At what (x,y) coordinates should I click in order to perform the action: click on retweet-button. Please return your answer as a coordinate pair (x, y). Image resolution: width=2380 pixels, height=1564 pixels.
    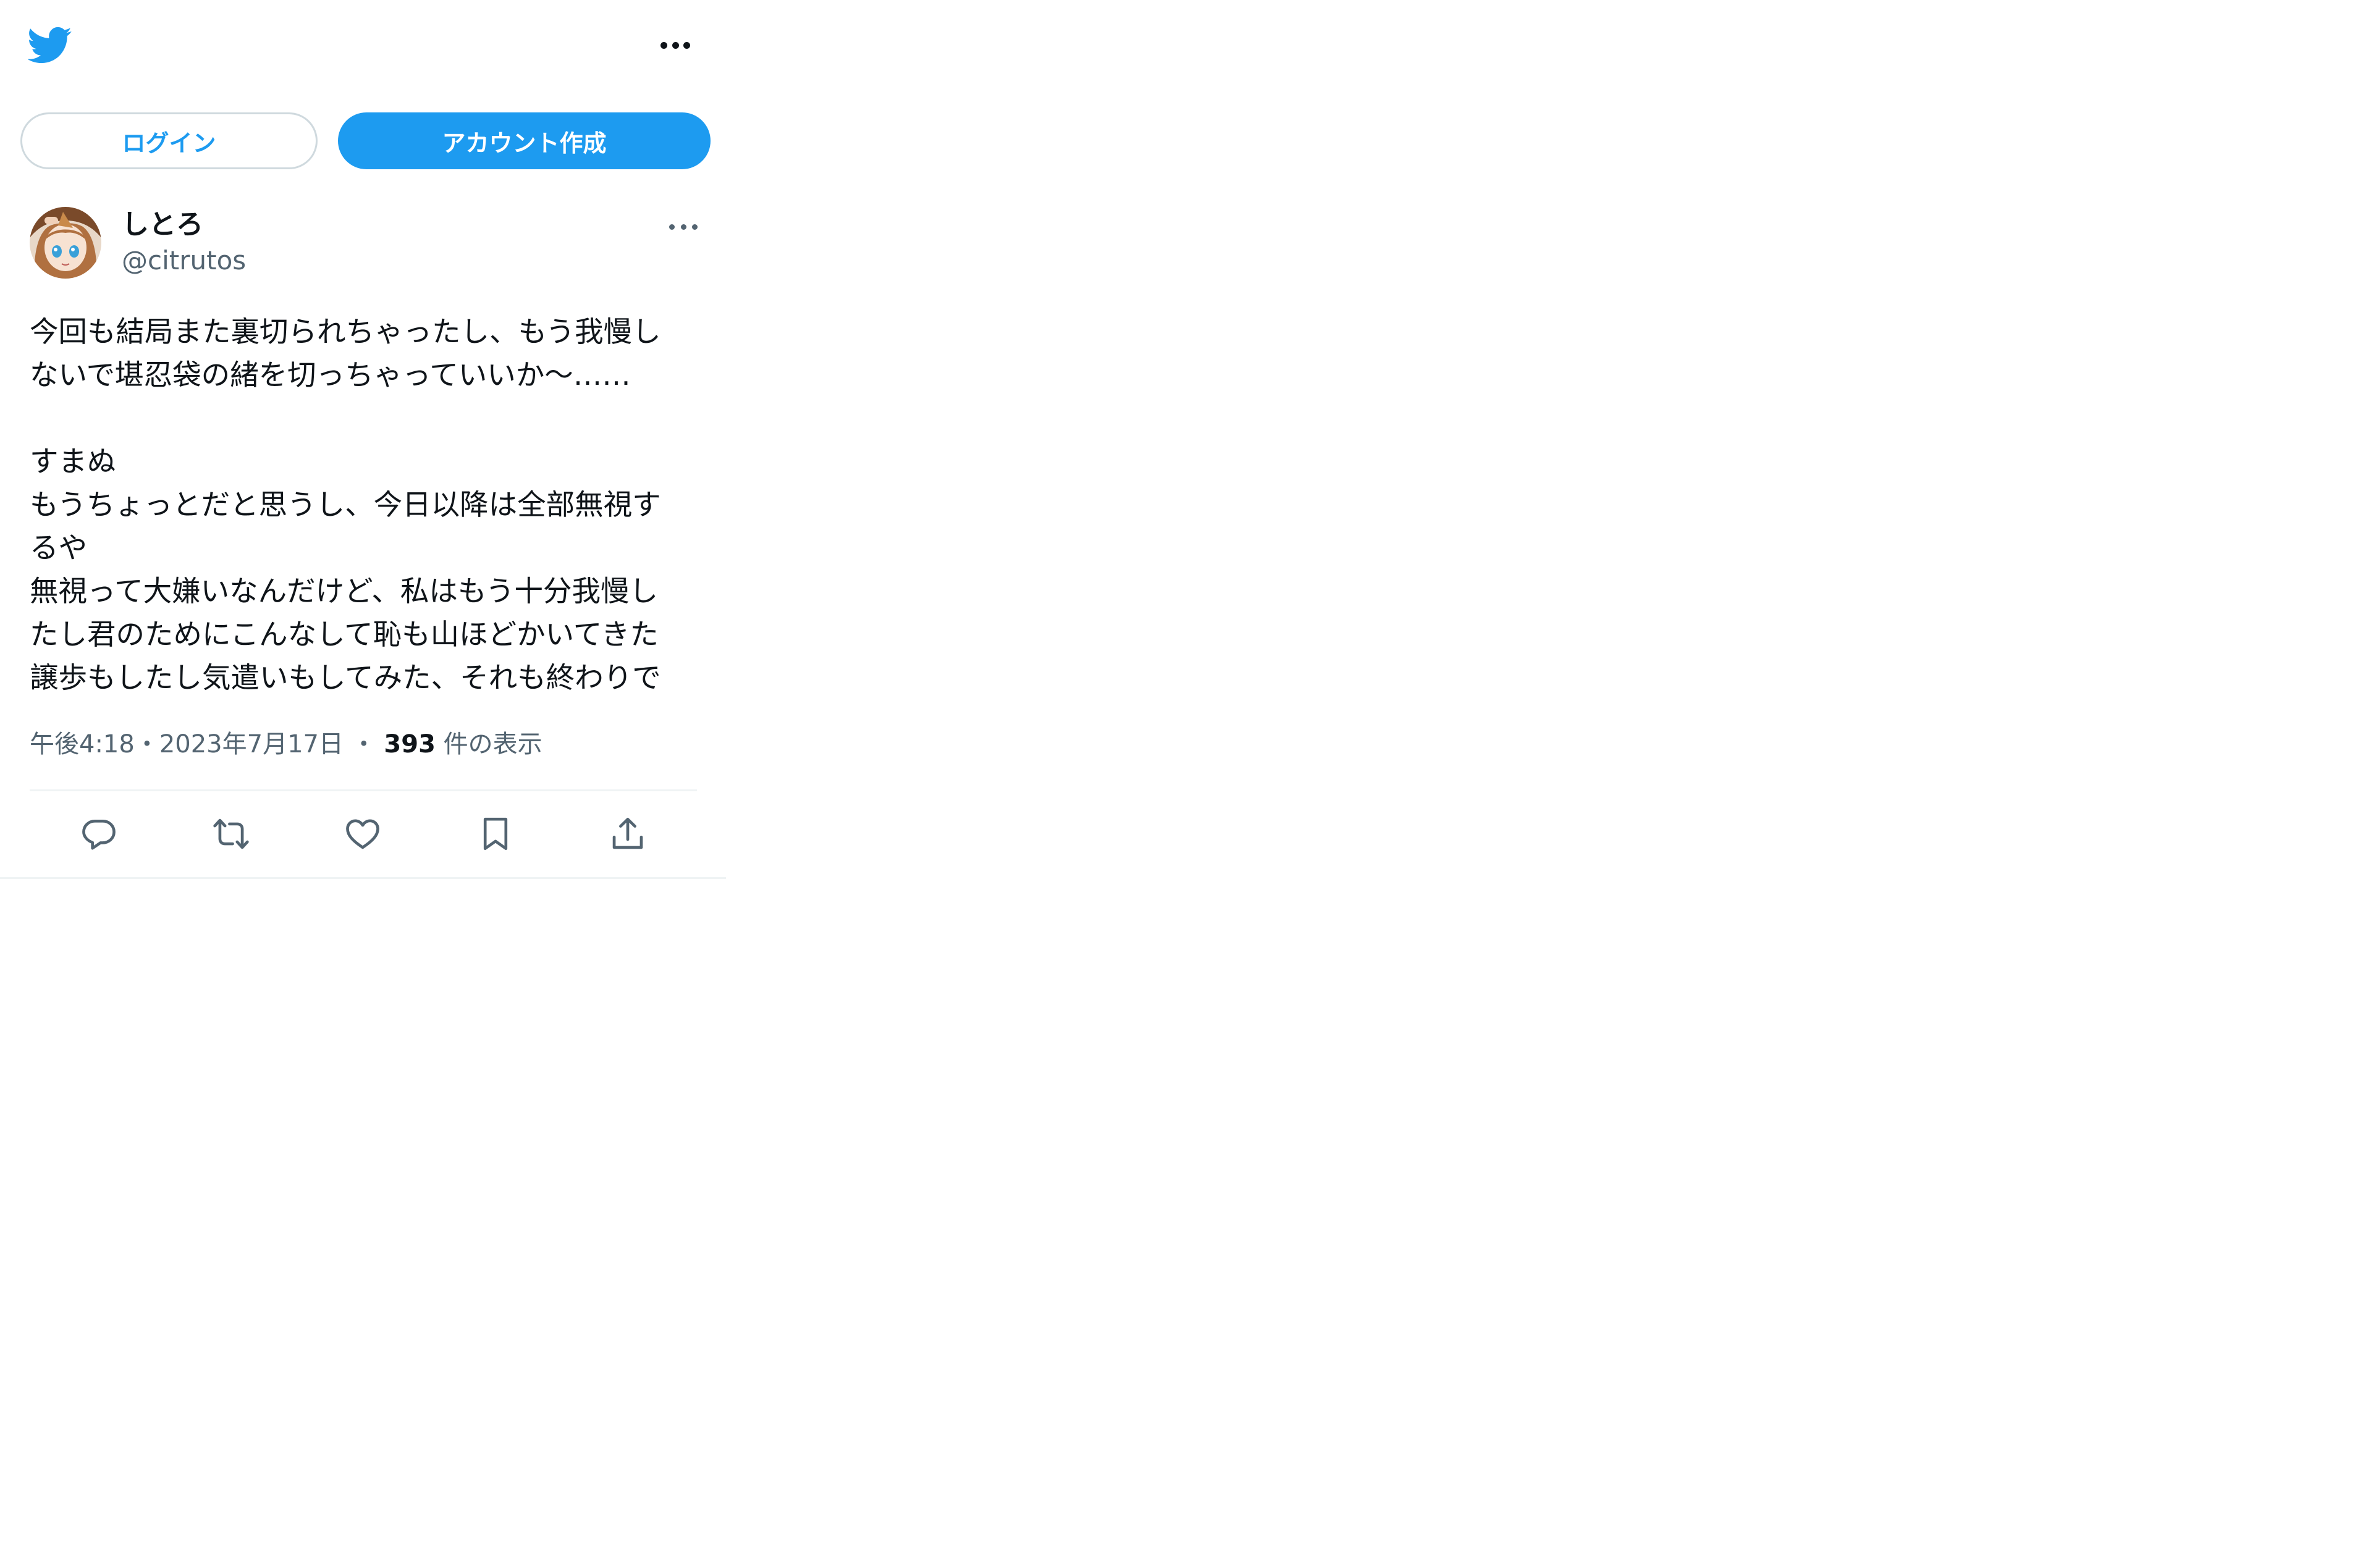
    Looking at the image, I should click on (232, 833).